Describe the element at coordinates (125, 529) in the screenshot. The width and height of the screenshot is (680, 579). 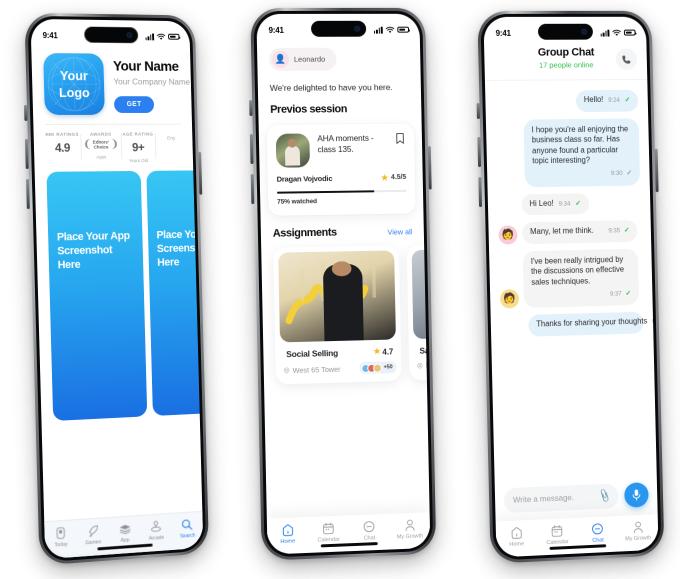
I see `apps-icon` at that location.